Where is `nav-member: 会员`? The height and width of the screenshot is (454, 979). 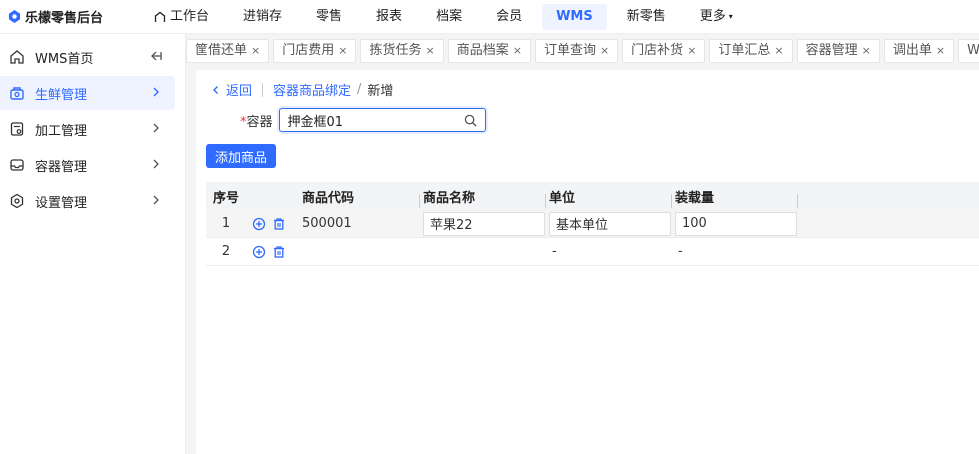
nav-member: 会员 is located at coordinates (509, 17).